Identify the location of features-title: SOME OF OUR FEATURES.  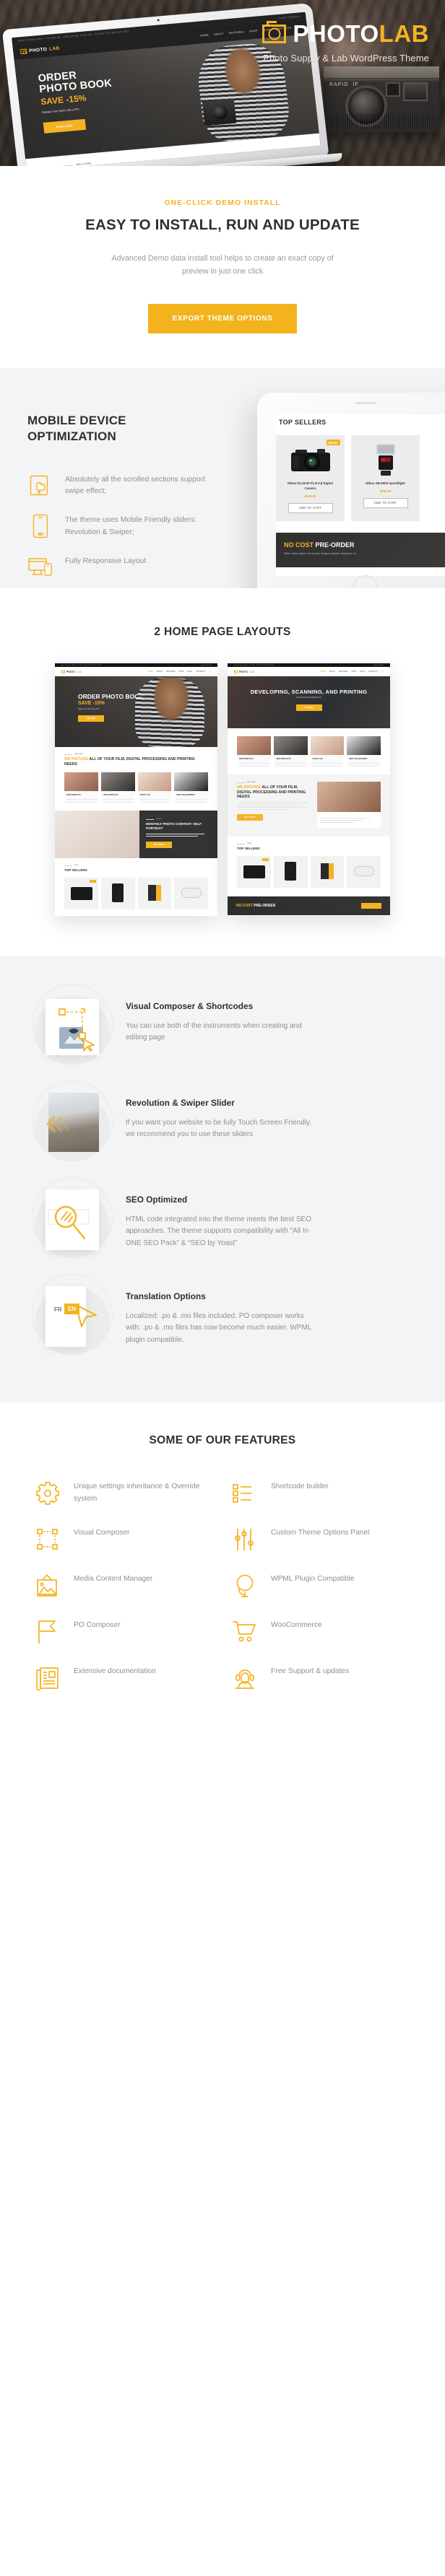
(222, 1440).